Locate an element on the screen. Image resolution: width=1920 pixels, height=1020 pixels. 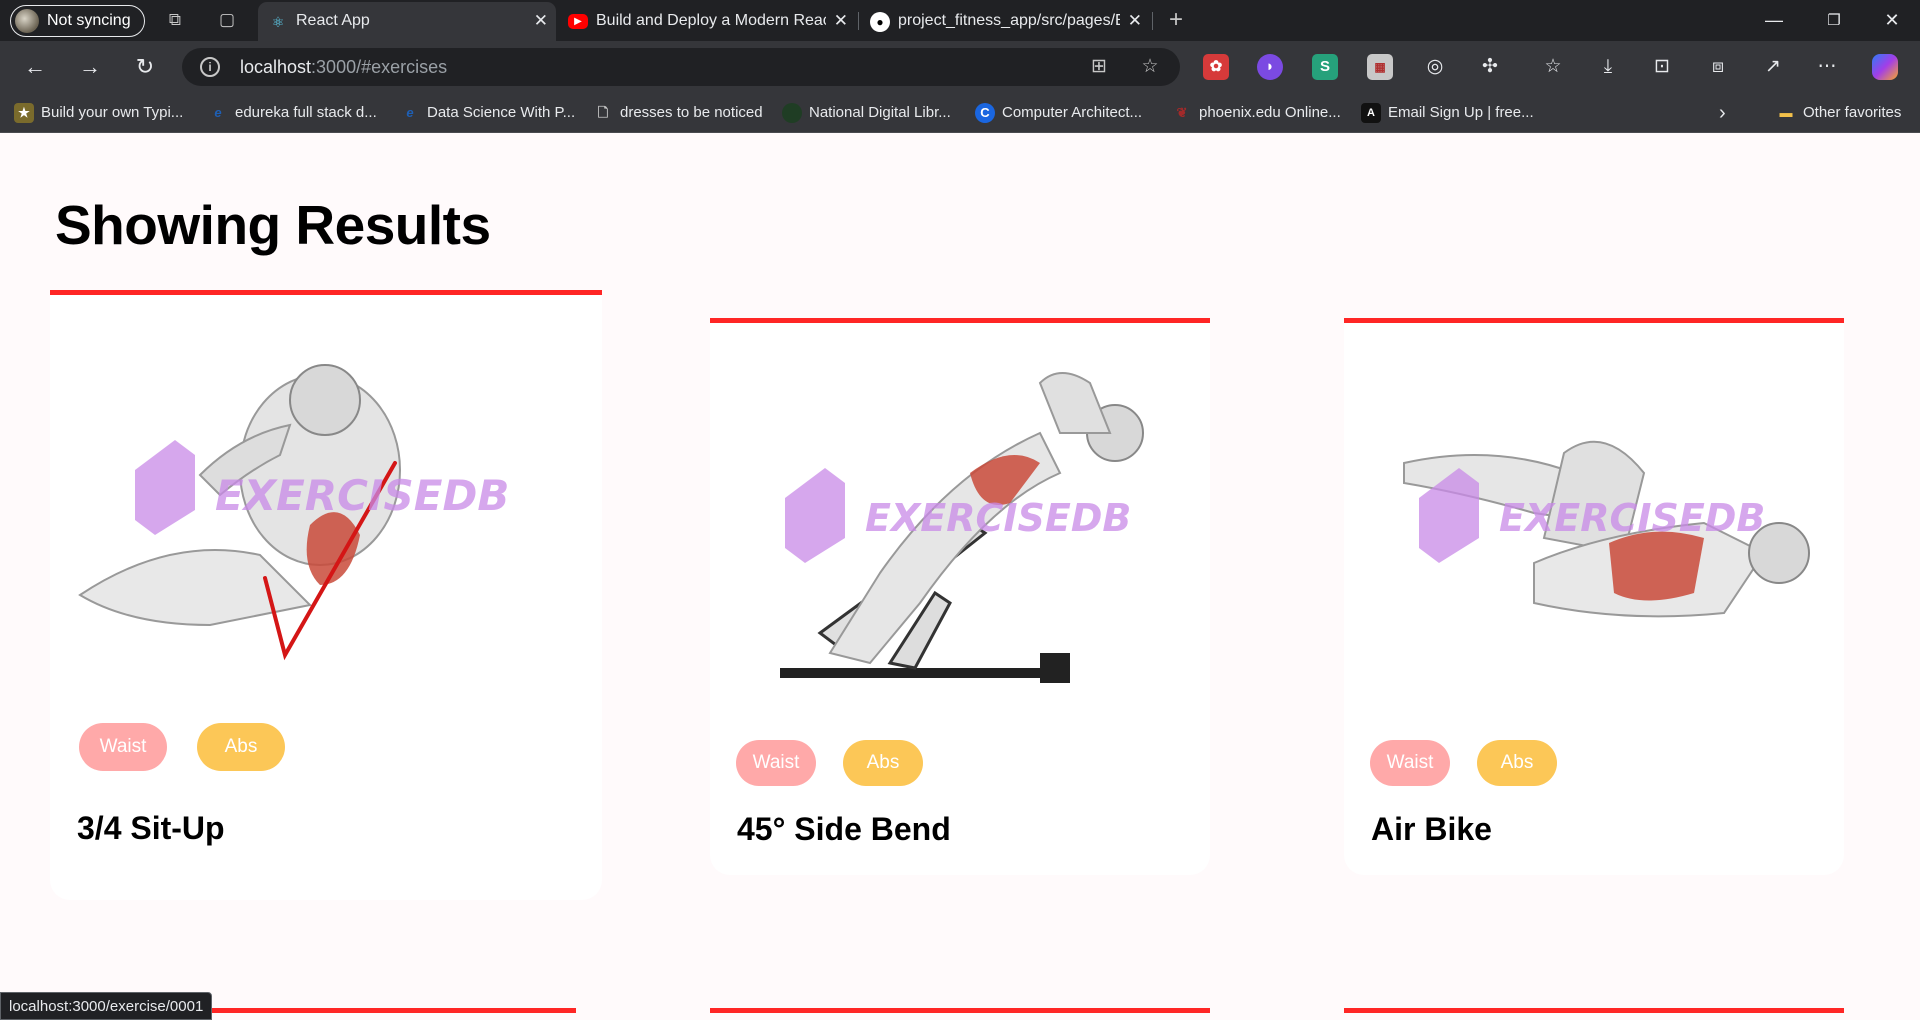
folder-icon: ▬ is located at coordinates (1786, 112).